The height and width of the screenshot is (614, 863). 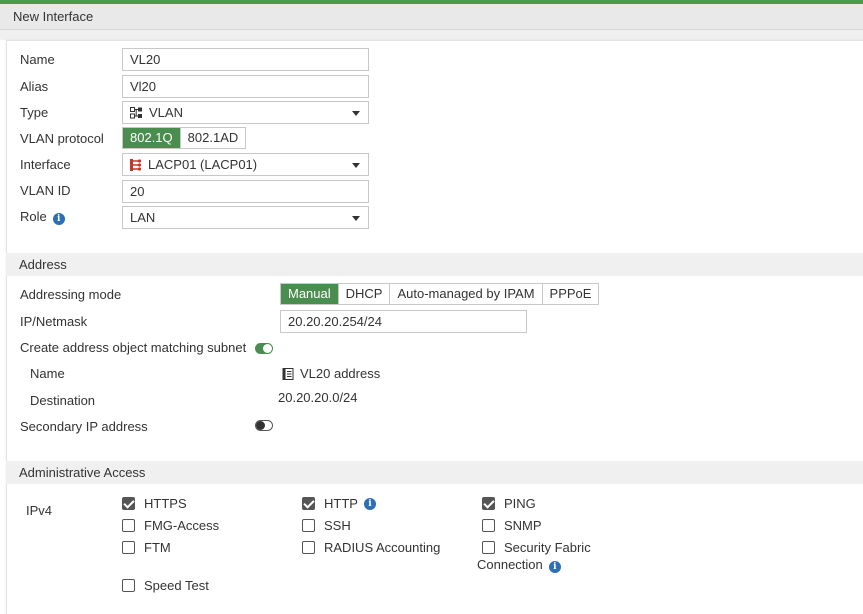 I want to click on addressing-mode-toggle: Manual DHCP Auto-managed by IPAM PPPoE, so click(x=440, y=294).